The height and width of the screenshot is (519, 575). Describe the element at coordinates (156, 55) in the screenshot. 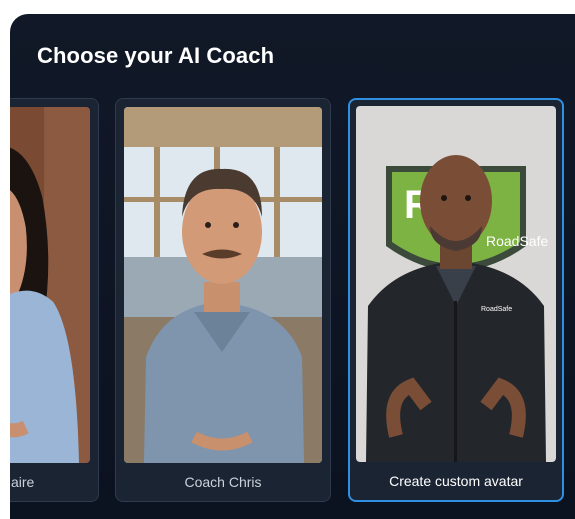

I see `page-title: Choose your AI Coach` at that location.